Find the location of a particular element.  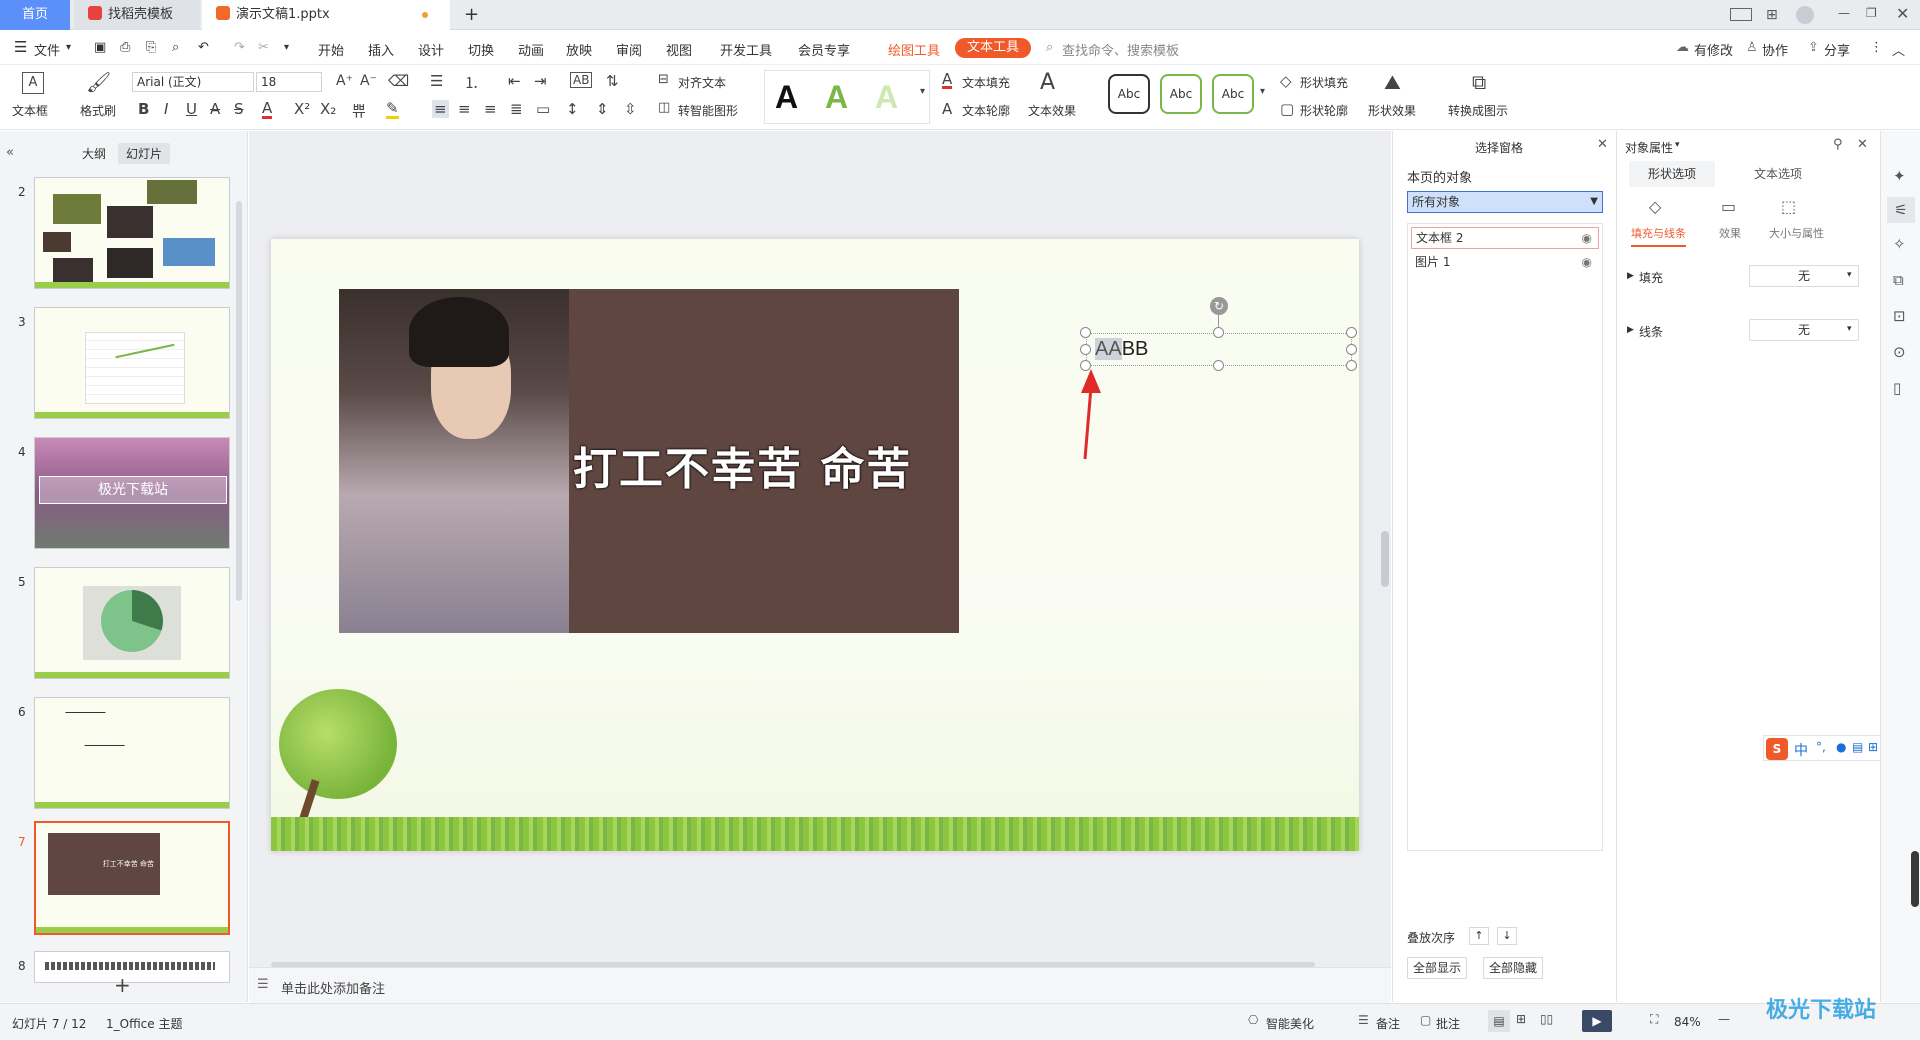

smart-shape-button: 转智能图形 is located at coordinates (708, 110).